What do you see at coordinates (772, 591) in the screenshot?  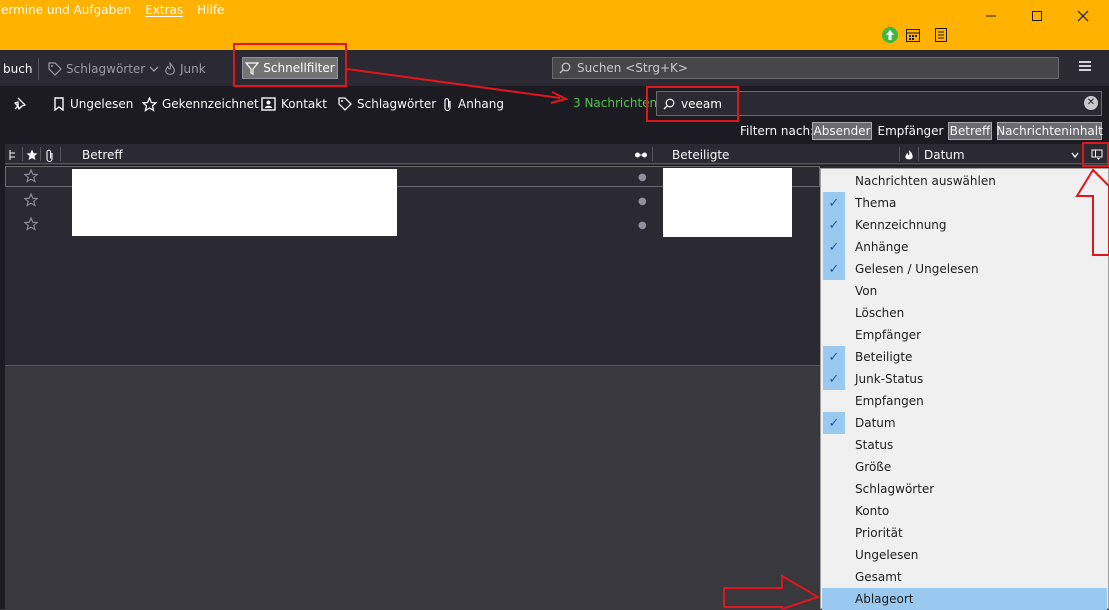 I see `annotation-arrow-right` at bounding box center [772, 591].